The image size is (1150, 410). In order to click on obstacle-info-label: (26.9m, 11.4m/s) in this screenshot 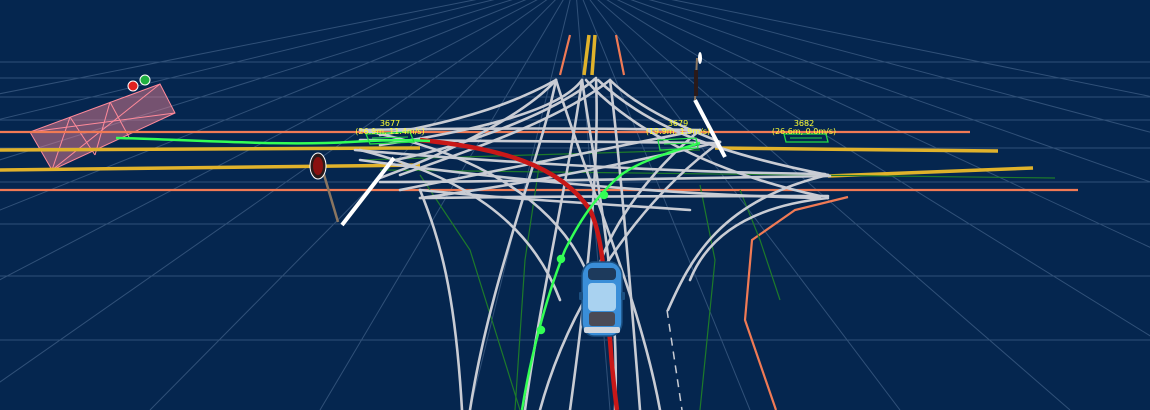, I will do `click(389, 131)`.